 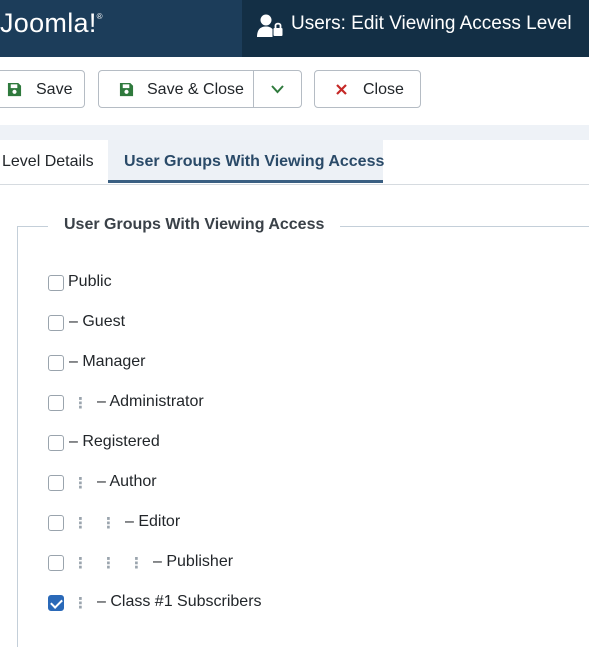 I want to click on trademark-mark: ®, so click(x=99, y=16).